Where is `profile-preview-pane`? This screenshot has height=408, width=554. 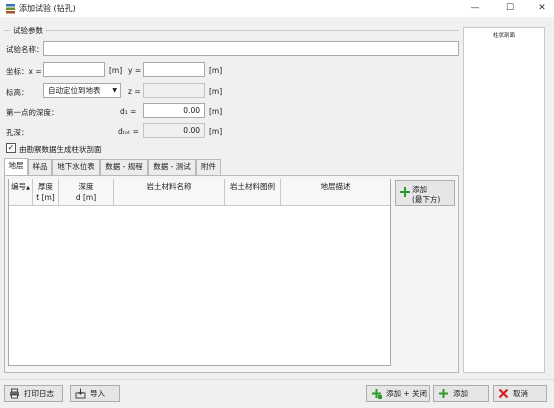 profile-preview-pane is located at coordinates (504, 200).